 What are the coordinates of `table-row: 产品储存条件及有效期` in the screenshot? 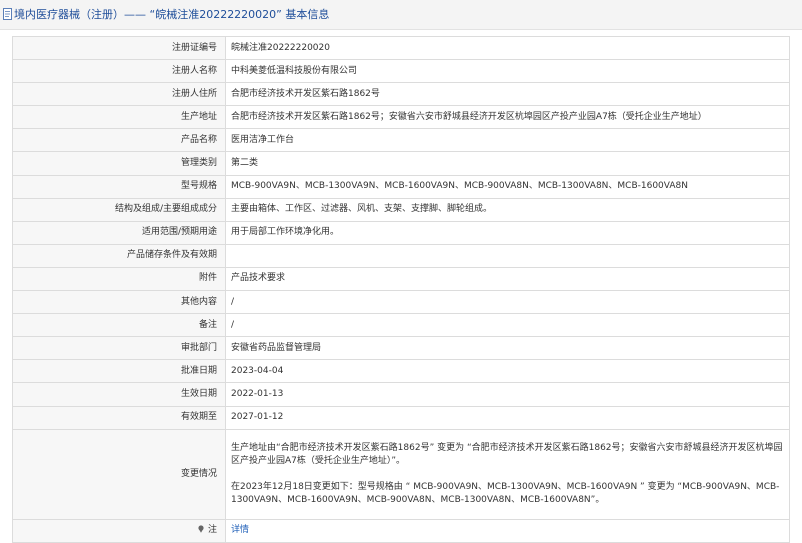 It's located at (401, 255).